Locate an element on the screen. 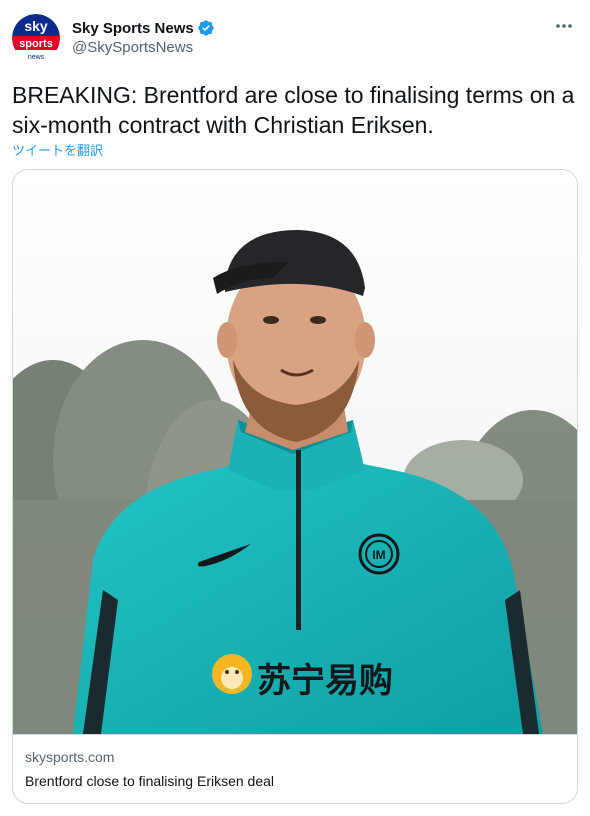  avatar: sky sports news is located at coordinates (36, 38).